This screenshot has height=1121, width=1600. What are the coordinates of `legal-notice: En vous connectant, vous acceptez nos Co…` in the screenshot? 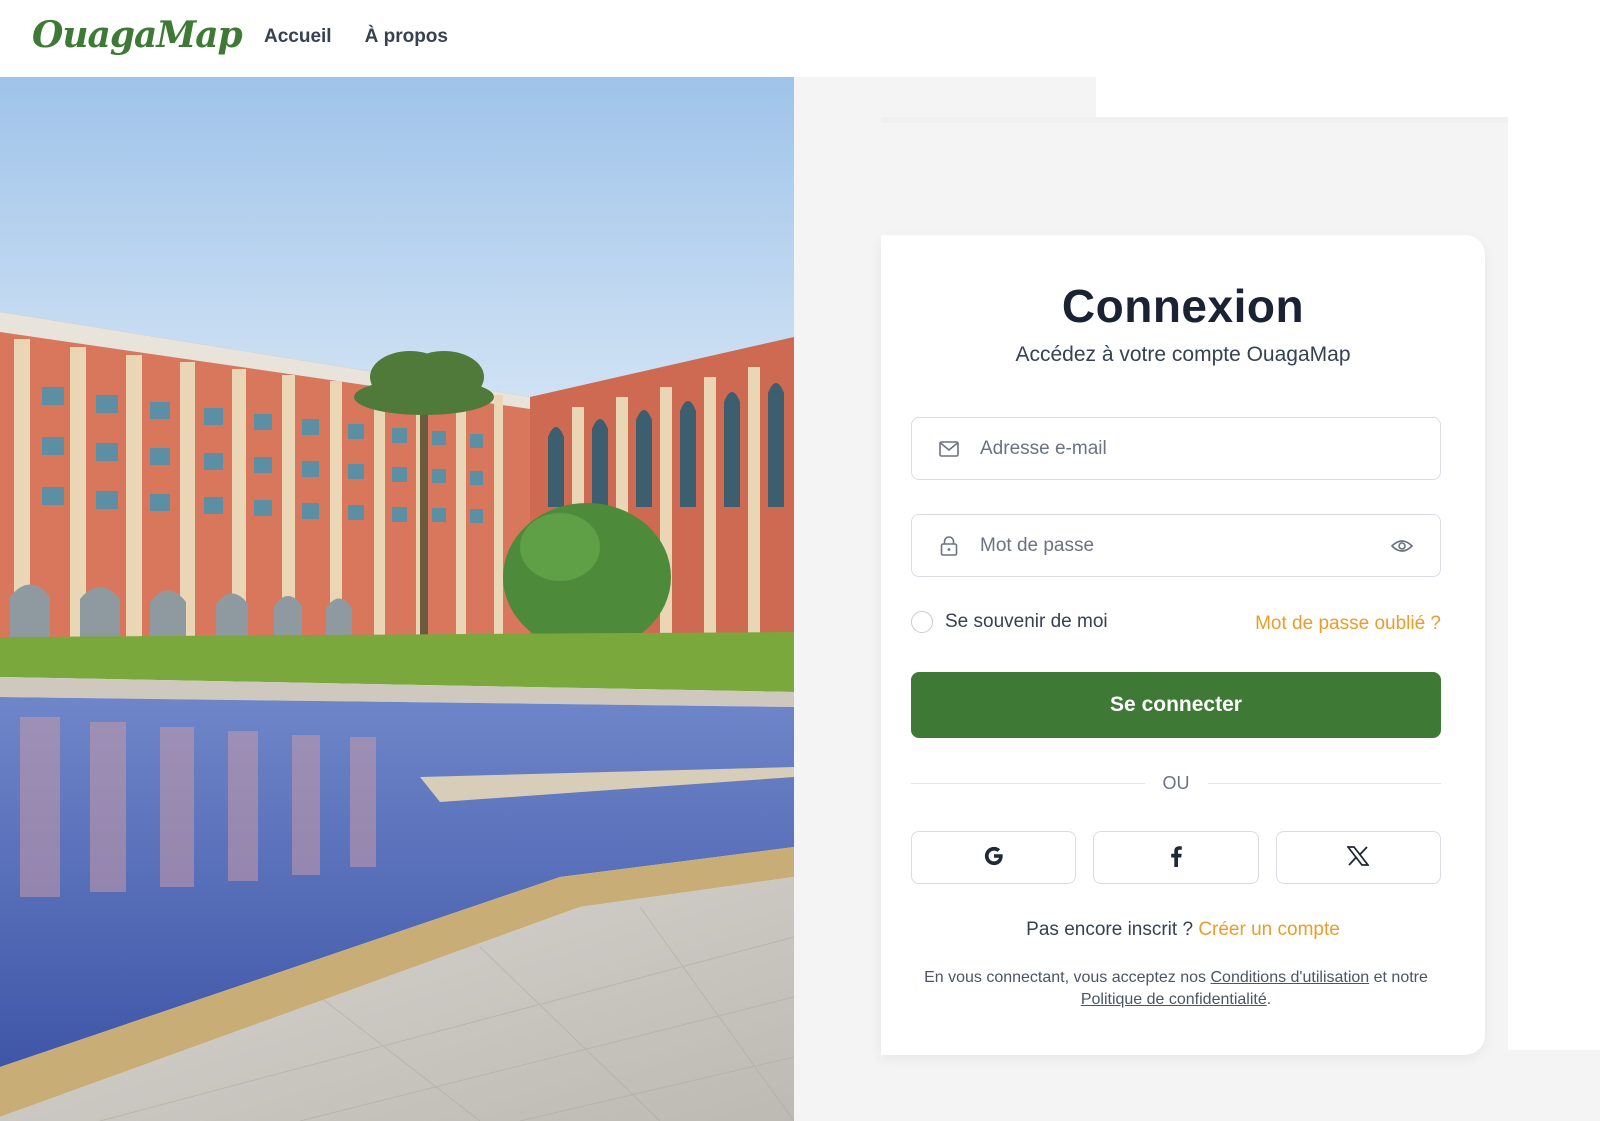 It's located at (1176, 989).